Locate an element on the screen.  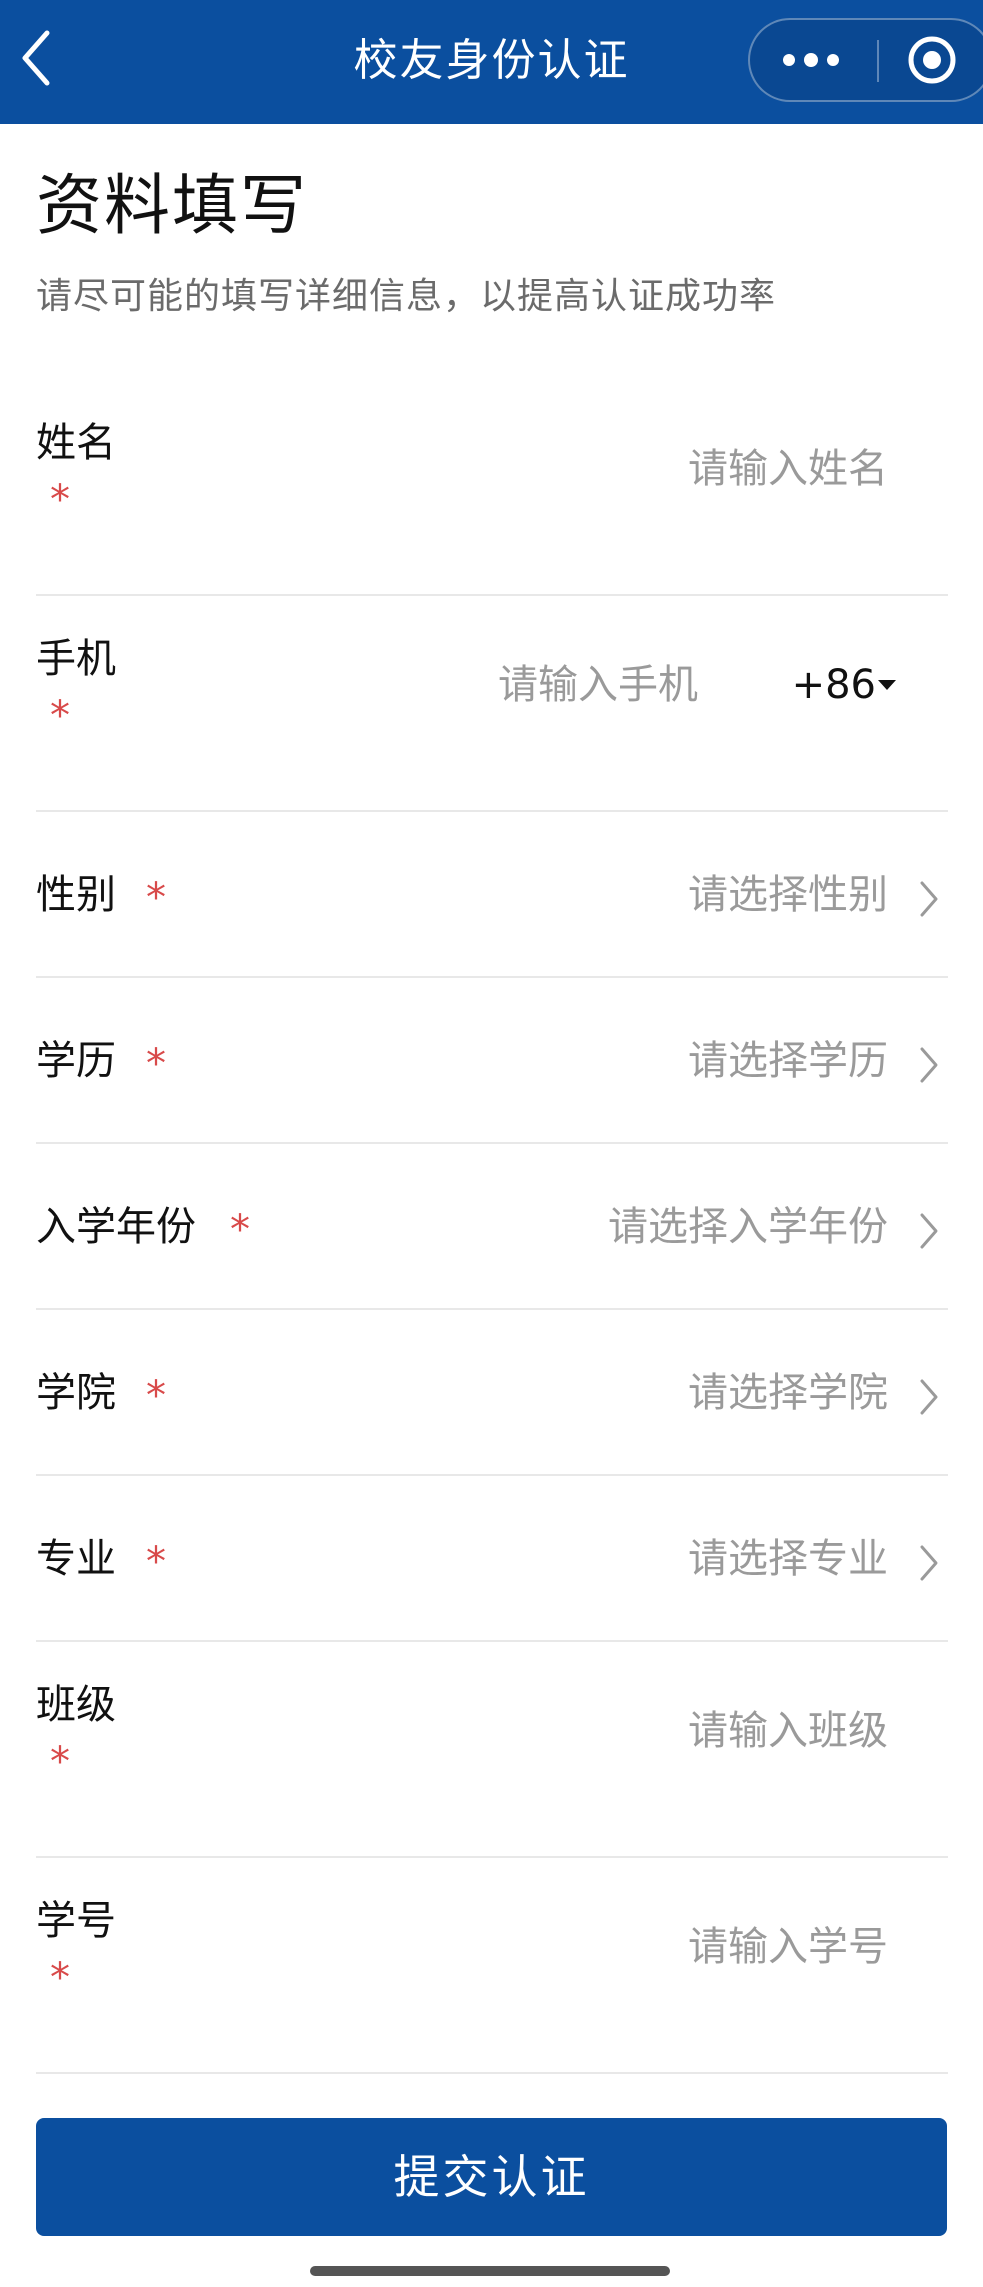
field-label: 姓名 is located at coordinates (76, 443).